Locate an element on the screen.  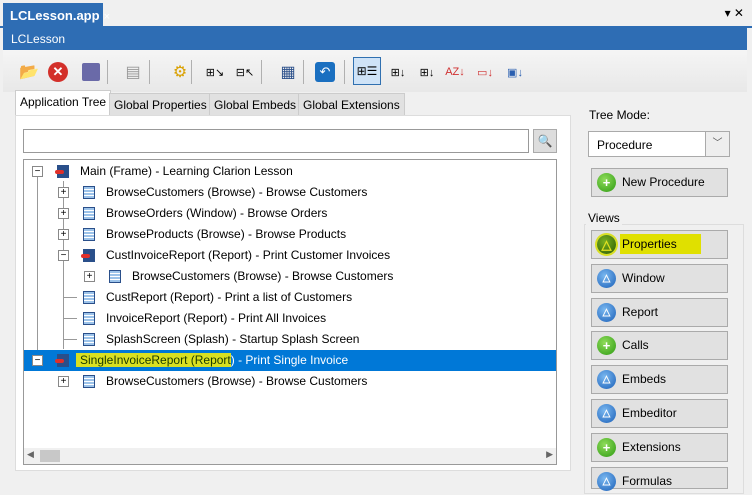
search-button: 🔍 is located at coordinates (545, 141).